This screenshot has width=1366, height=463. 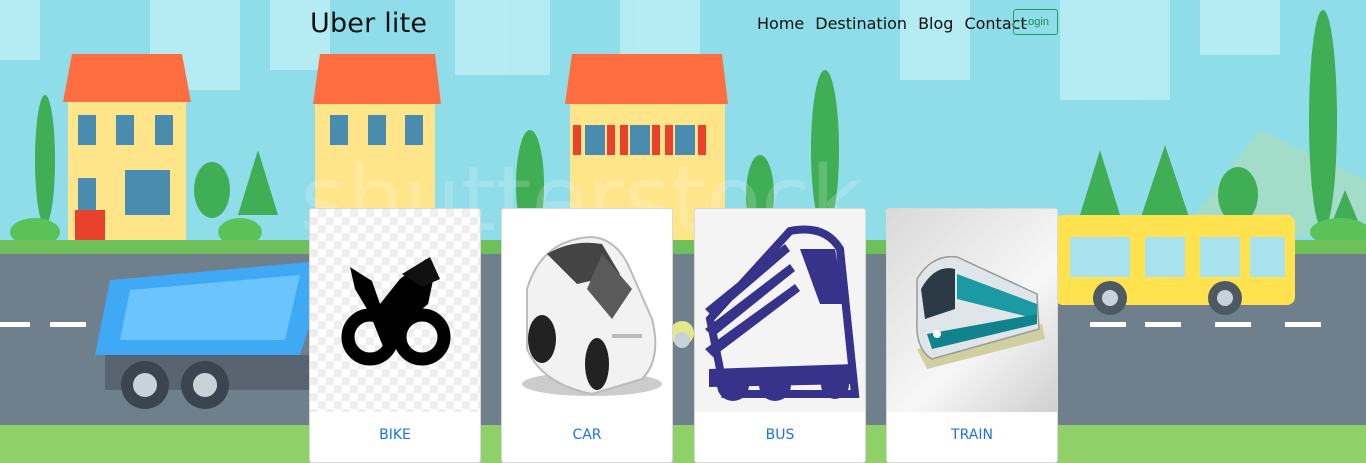 I want to click on train-image, so click(x=972, y=310).